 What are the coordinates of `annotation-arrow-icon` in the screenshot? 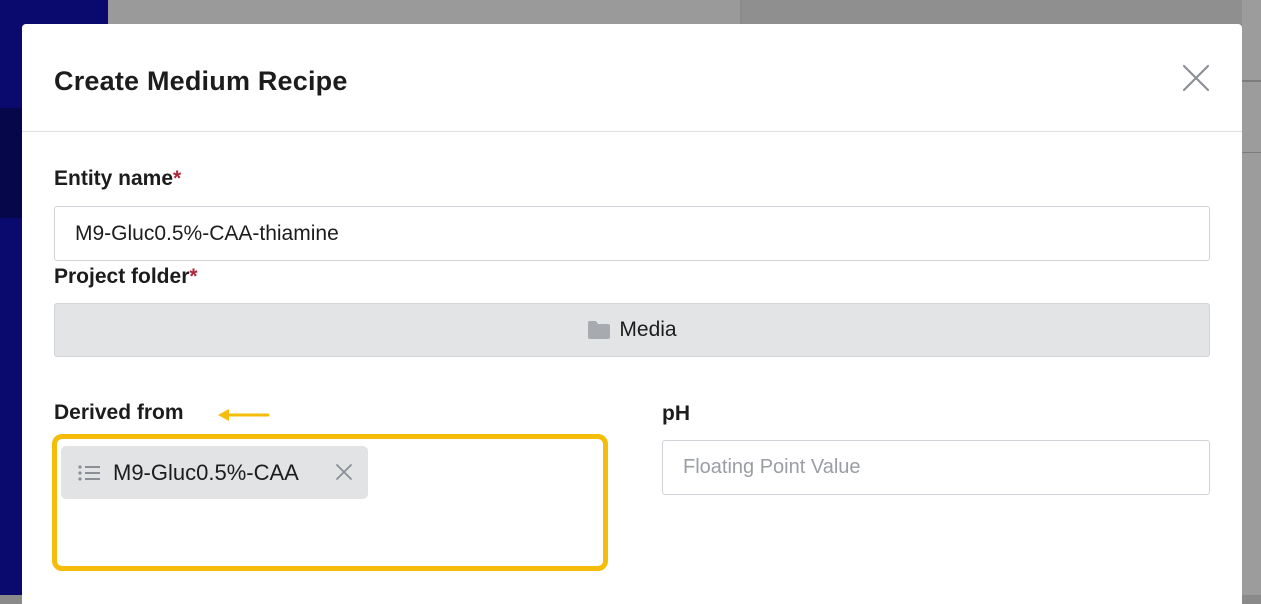 It's located at (244, 415).